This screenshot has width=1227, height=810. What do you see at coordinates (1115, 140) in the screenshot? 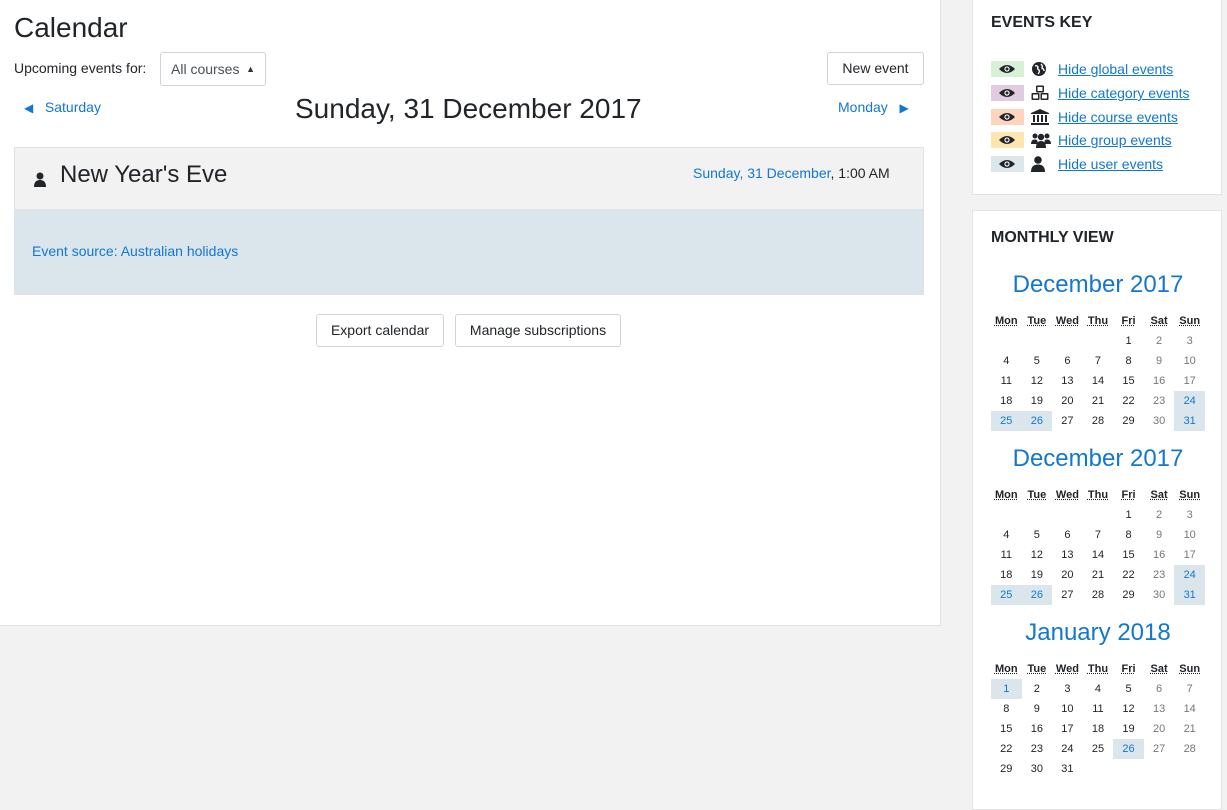
I see `hide-events-link: Hide group events` at bounding box center [1115, 140].